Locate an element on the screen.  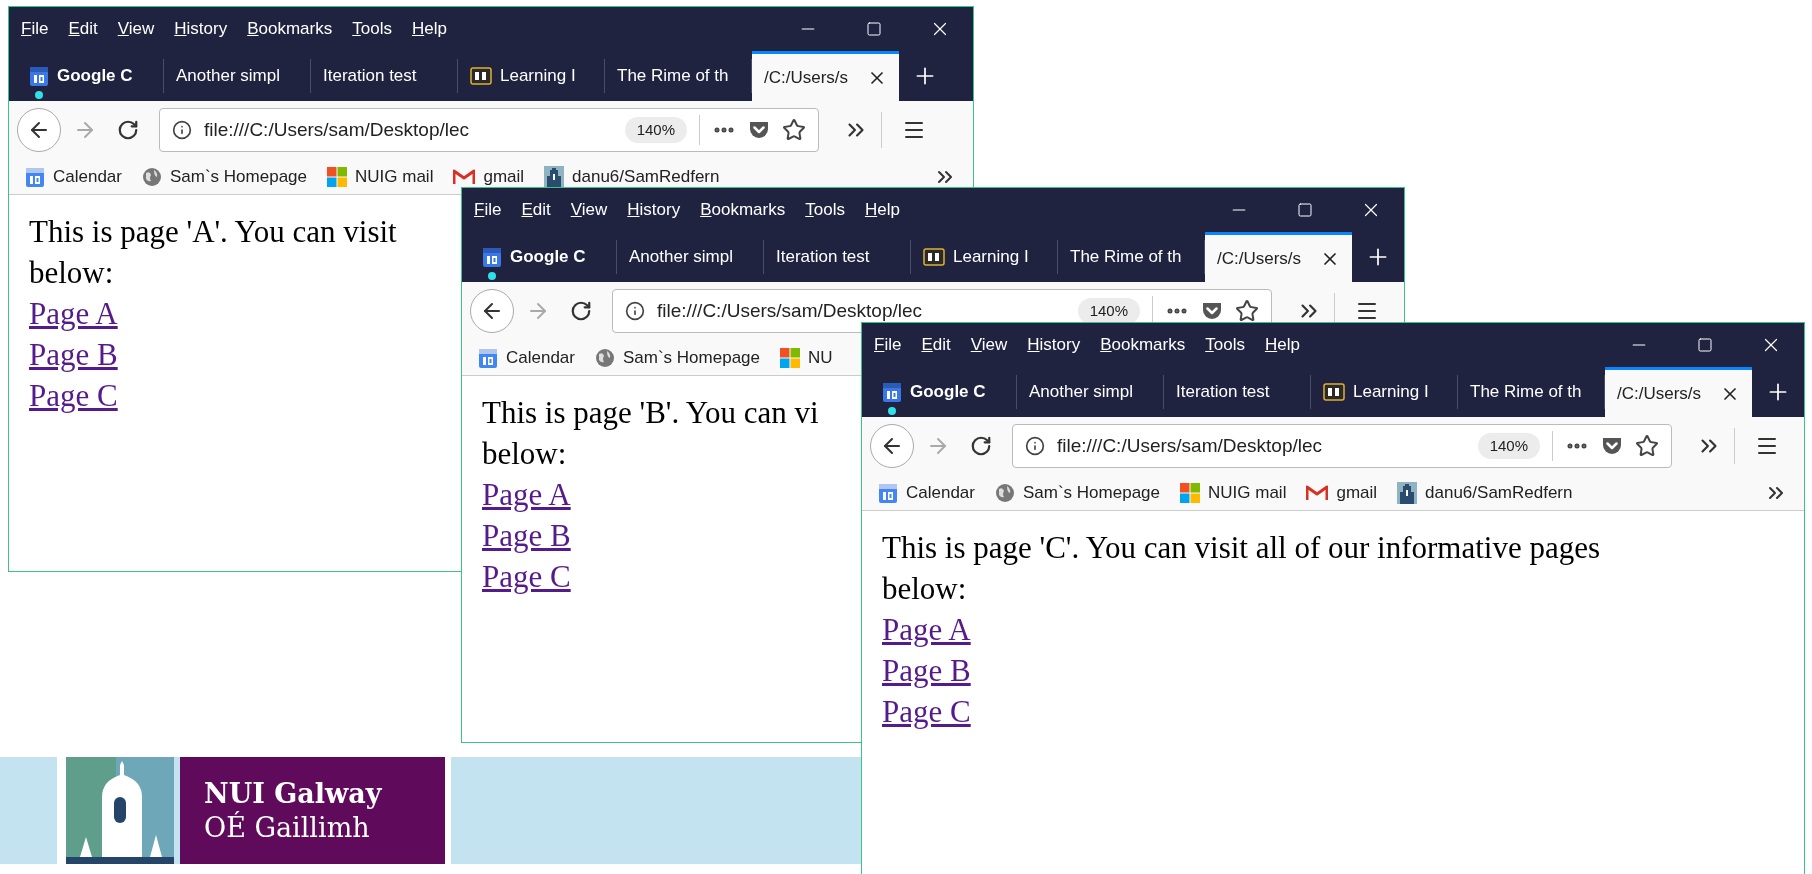
bookmark-item: NU is located at coordinates (806, 357).